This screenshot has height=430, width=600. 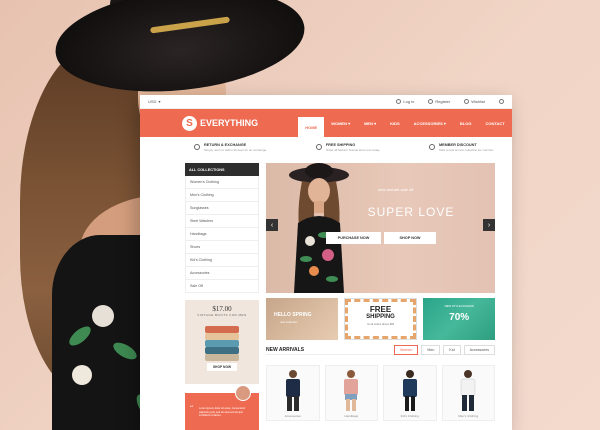 What do you see at coordinates (411, 212) in the screenshot?
I see `hero-title: SUPER LOVE` at bounding box center [411, 212].